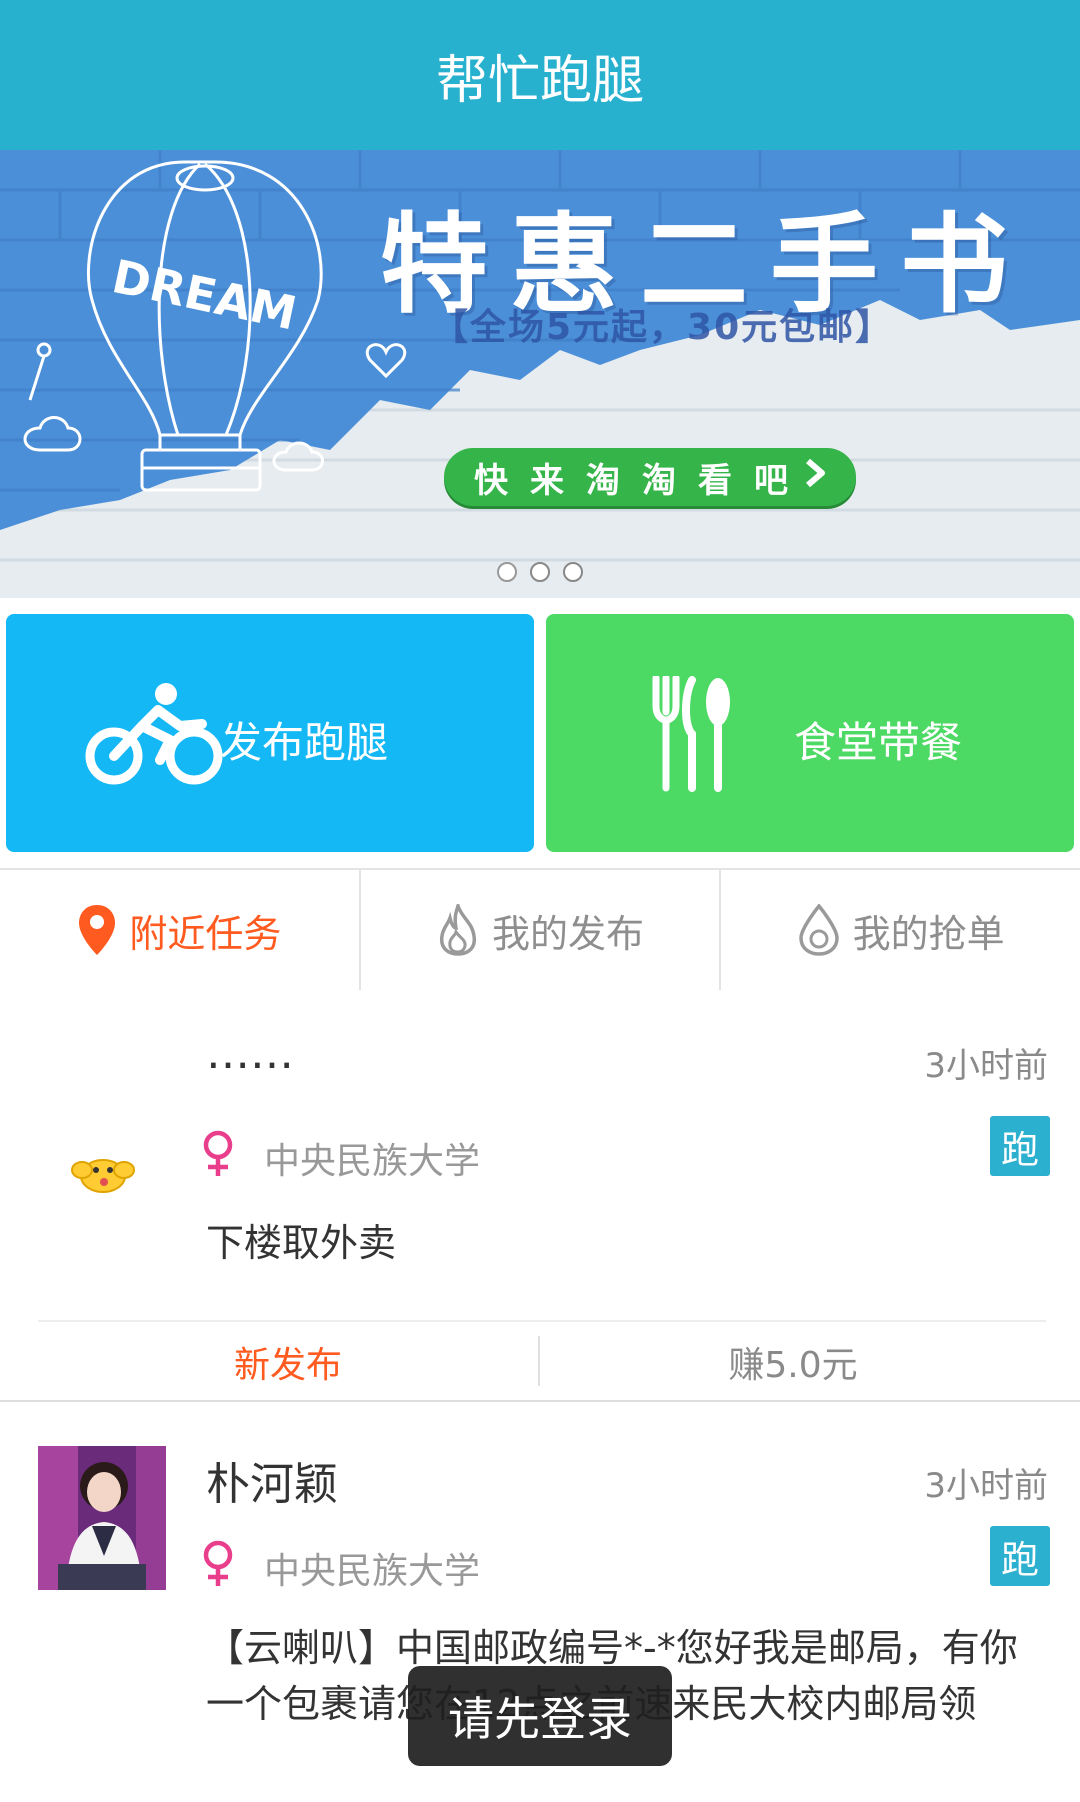 The width and height of the screenshot is (1080, 1802). I want to click on publish-errand-label: 发布跑腿, so click(304, 742).